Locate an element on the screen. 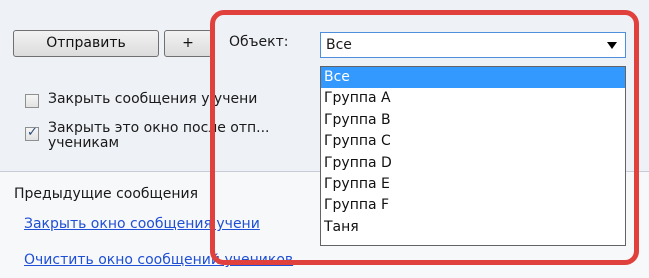 This screenshot has height=278, width=649. chevron-down-icon is located at coordinates (612, 45).